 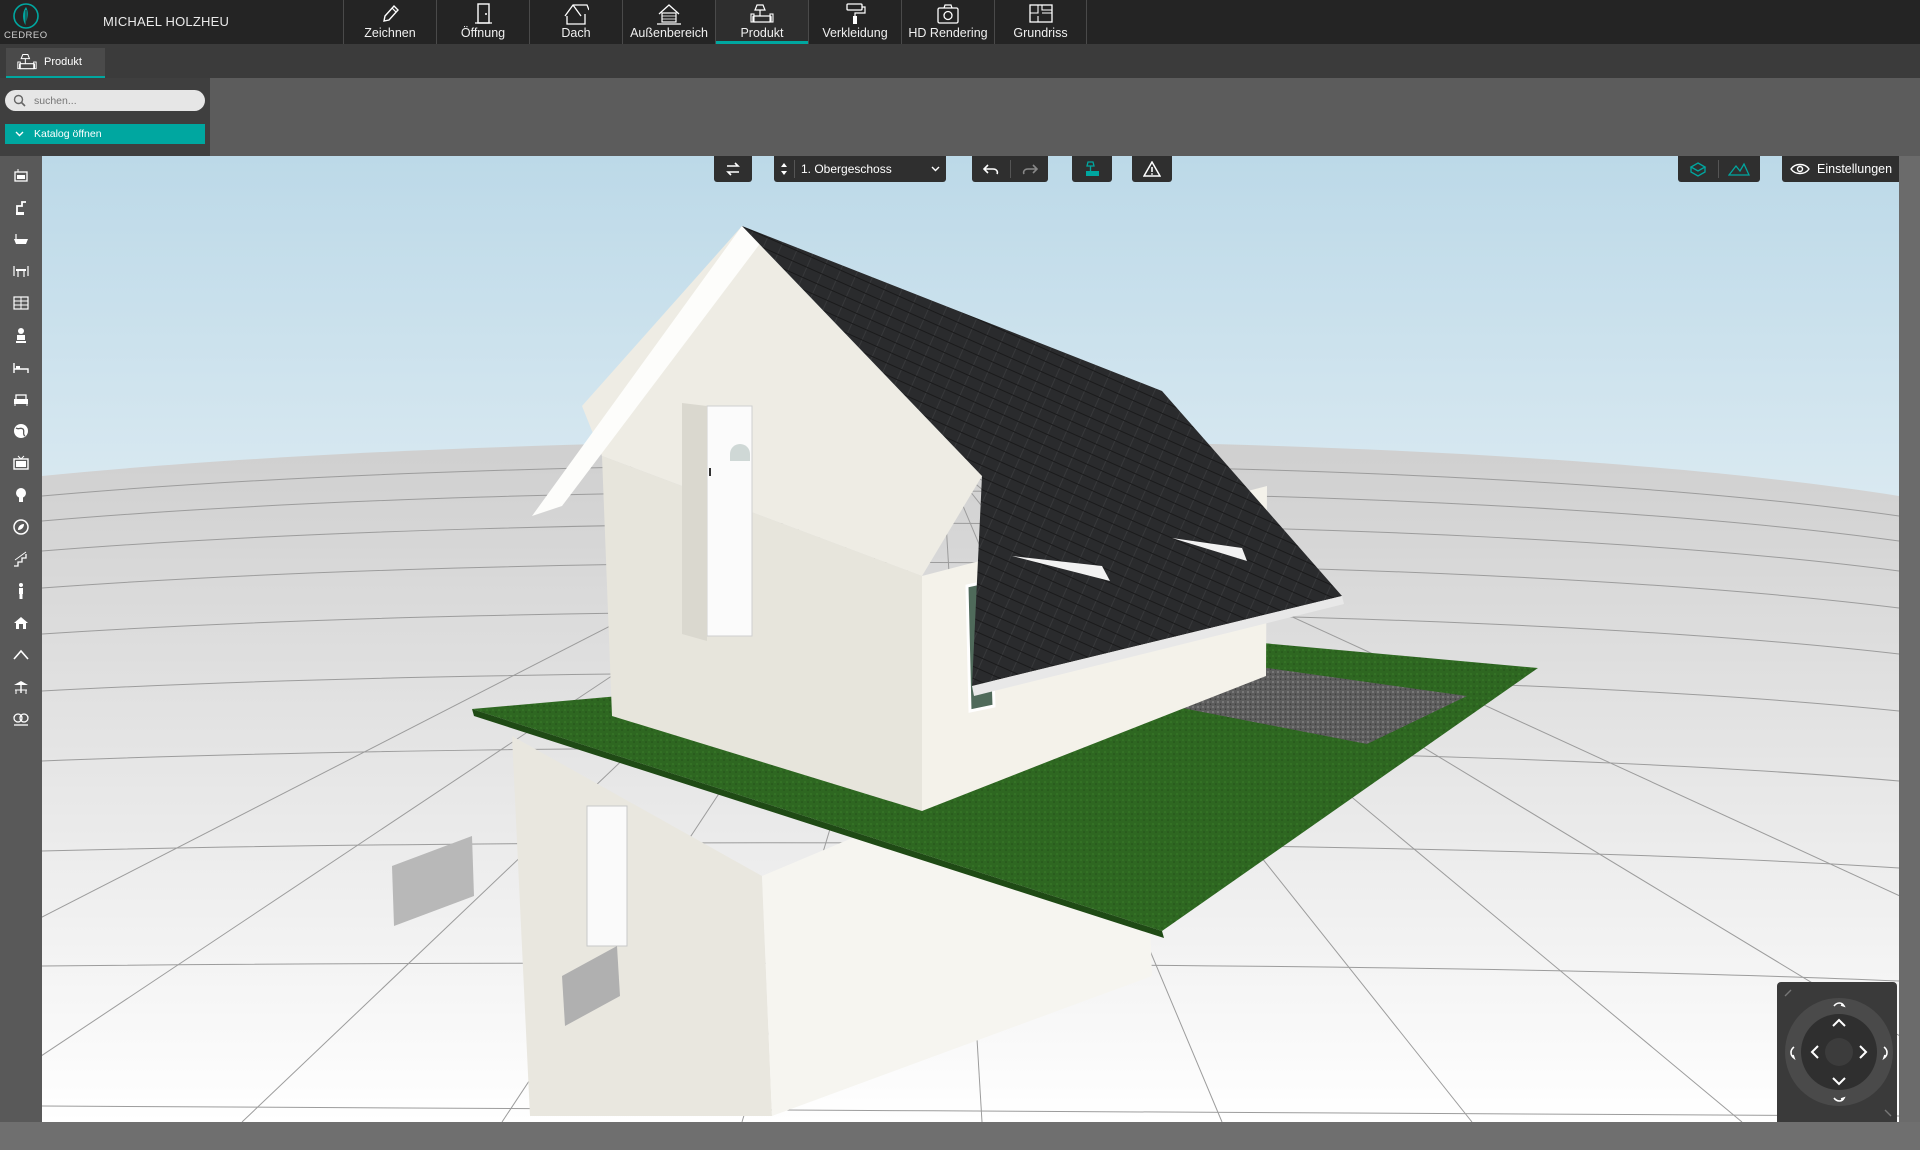 What do you see at coordinates (794, 169) in the screenshot?
I see `separator` at bounding box center [794, 169].